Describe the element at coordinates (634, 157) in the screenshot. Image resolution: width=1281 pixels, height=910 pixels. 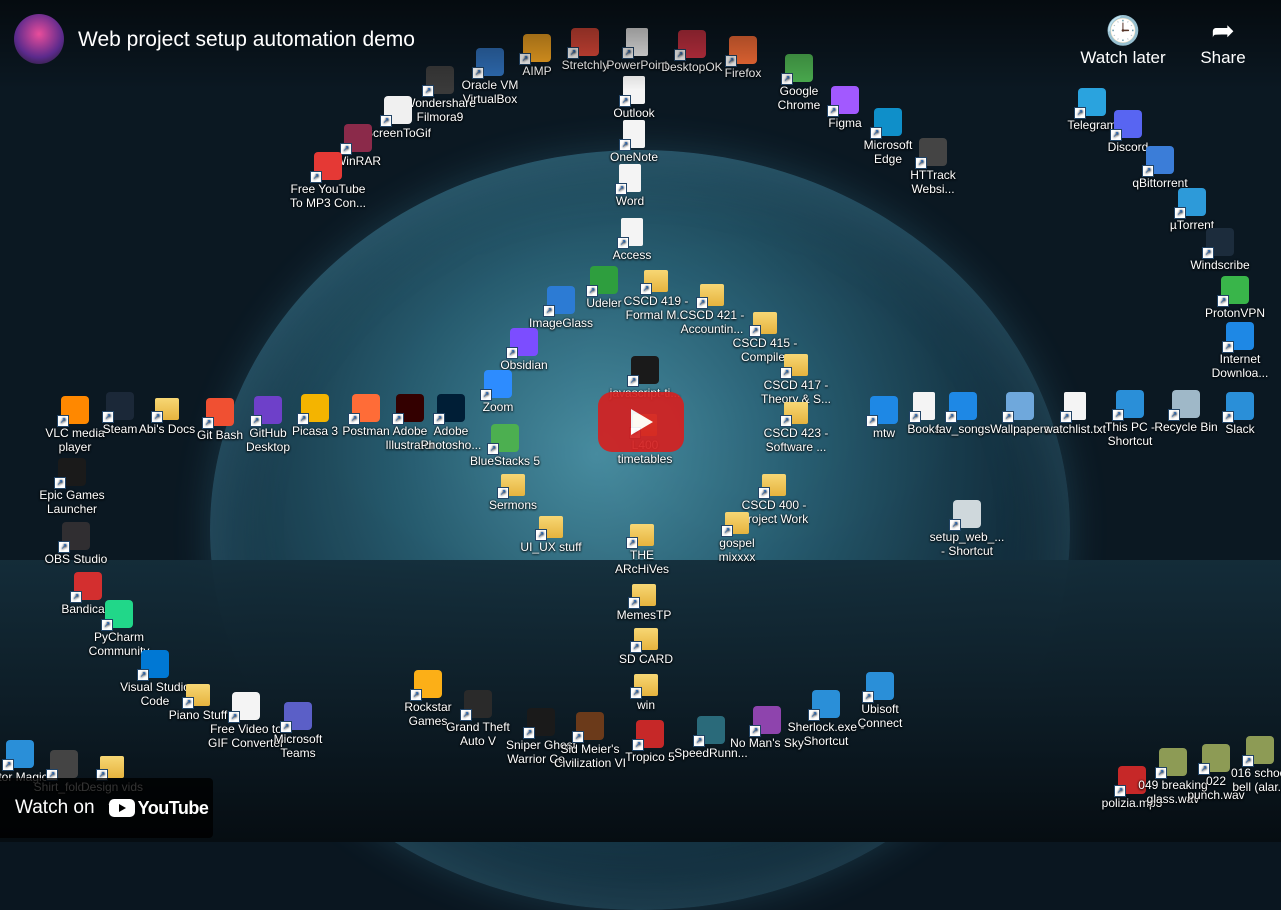
I see `desktop-icon-label: OneNote` at that location.